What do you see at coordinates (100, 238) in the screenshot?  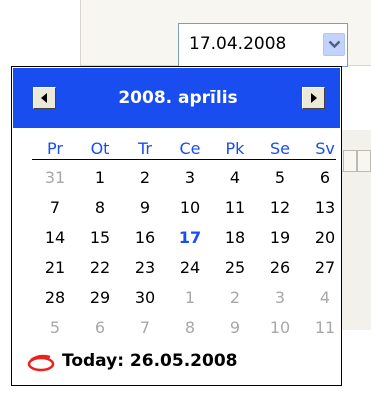 I see `day-cell: 15` at bounding box center [100, 238].